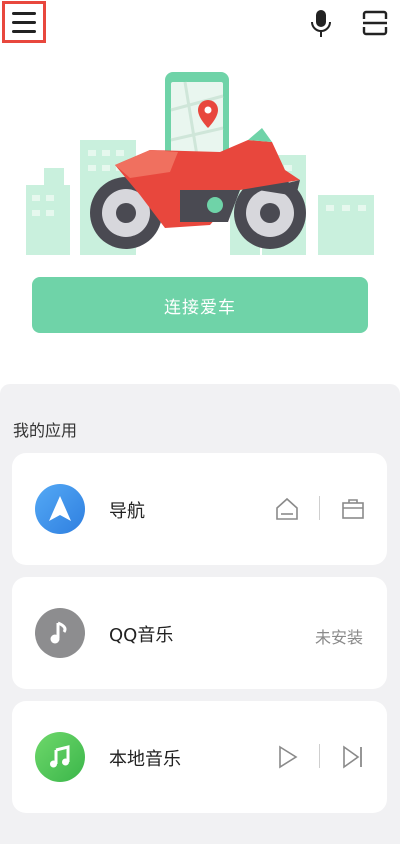 The image size is (400, 844). Describe the element at coordinates (145, 759) in the screenshot. I see `app-name: 本地音乐` at that location.